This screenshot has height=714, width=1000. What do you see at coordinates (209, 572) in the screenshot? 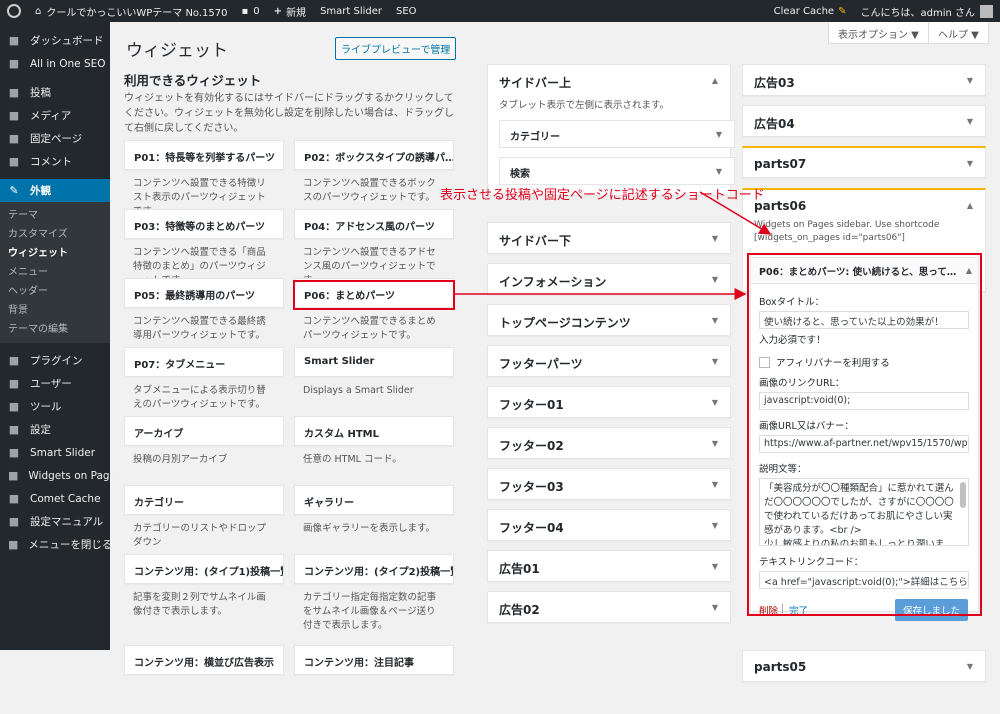
I see `widget-title: コンテンツ用：(タイプ1)投稿一覧` at bounding box center [209, 572].